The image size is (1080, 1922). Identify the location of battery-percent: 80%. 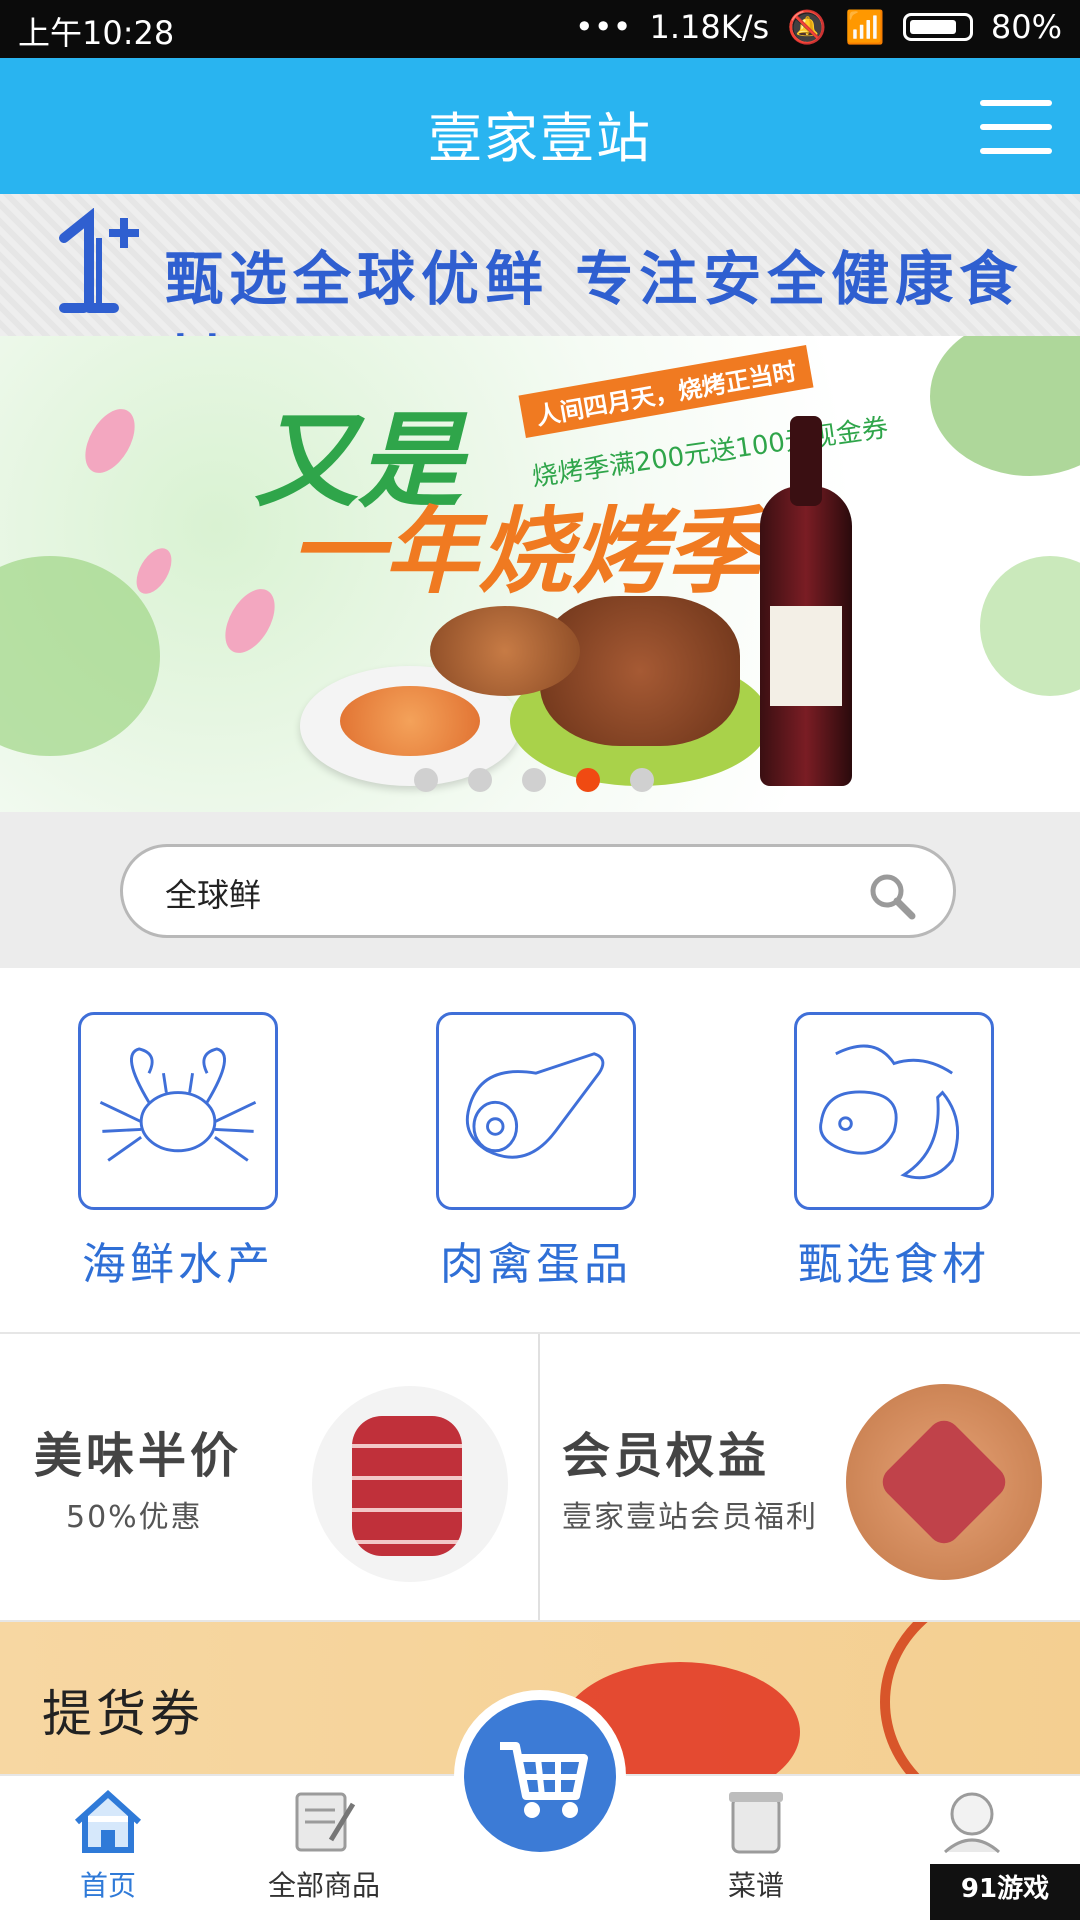
(1026, 27).